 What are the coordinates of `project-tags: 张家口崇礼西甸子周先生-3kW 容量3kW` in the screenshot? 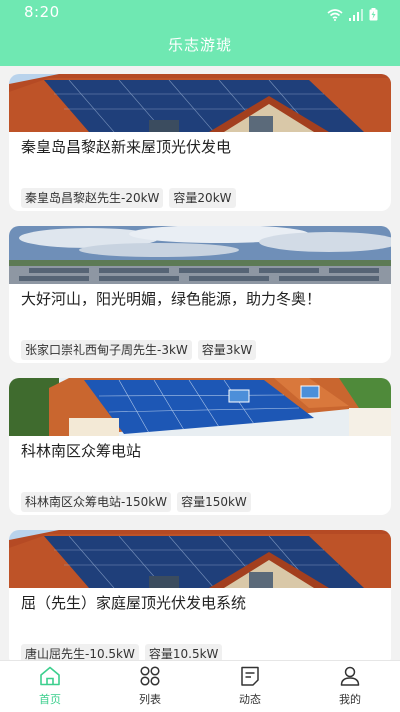 It's located at (139, 350).